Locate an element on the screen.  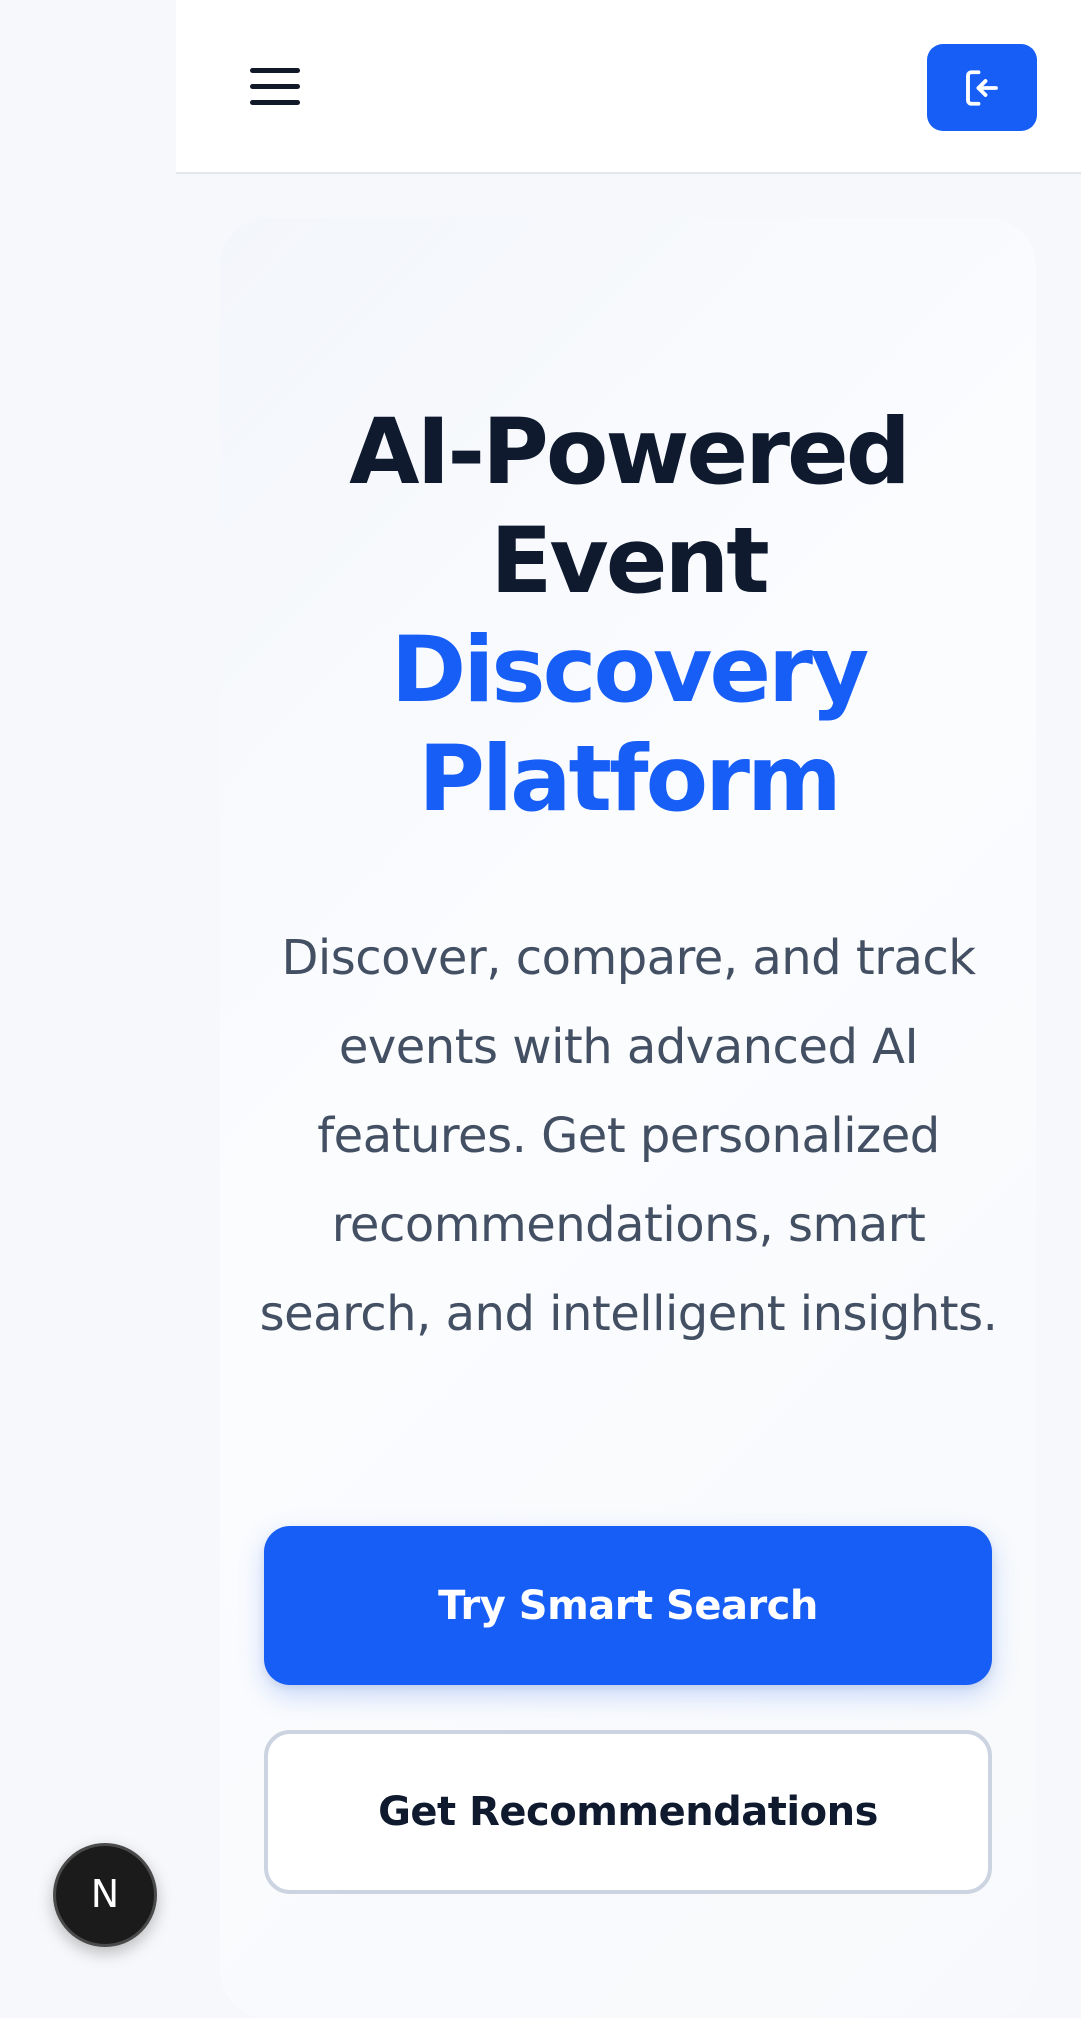
top-bar is located at coordinates (628, 87).